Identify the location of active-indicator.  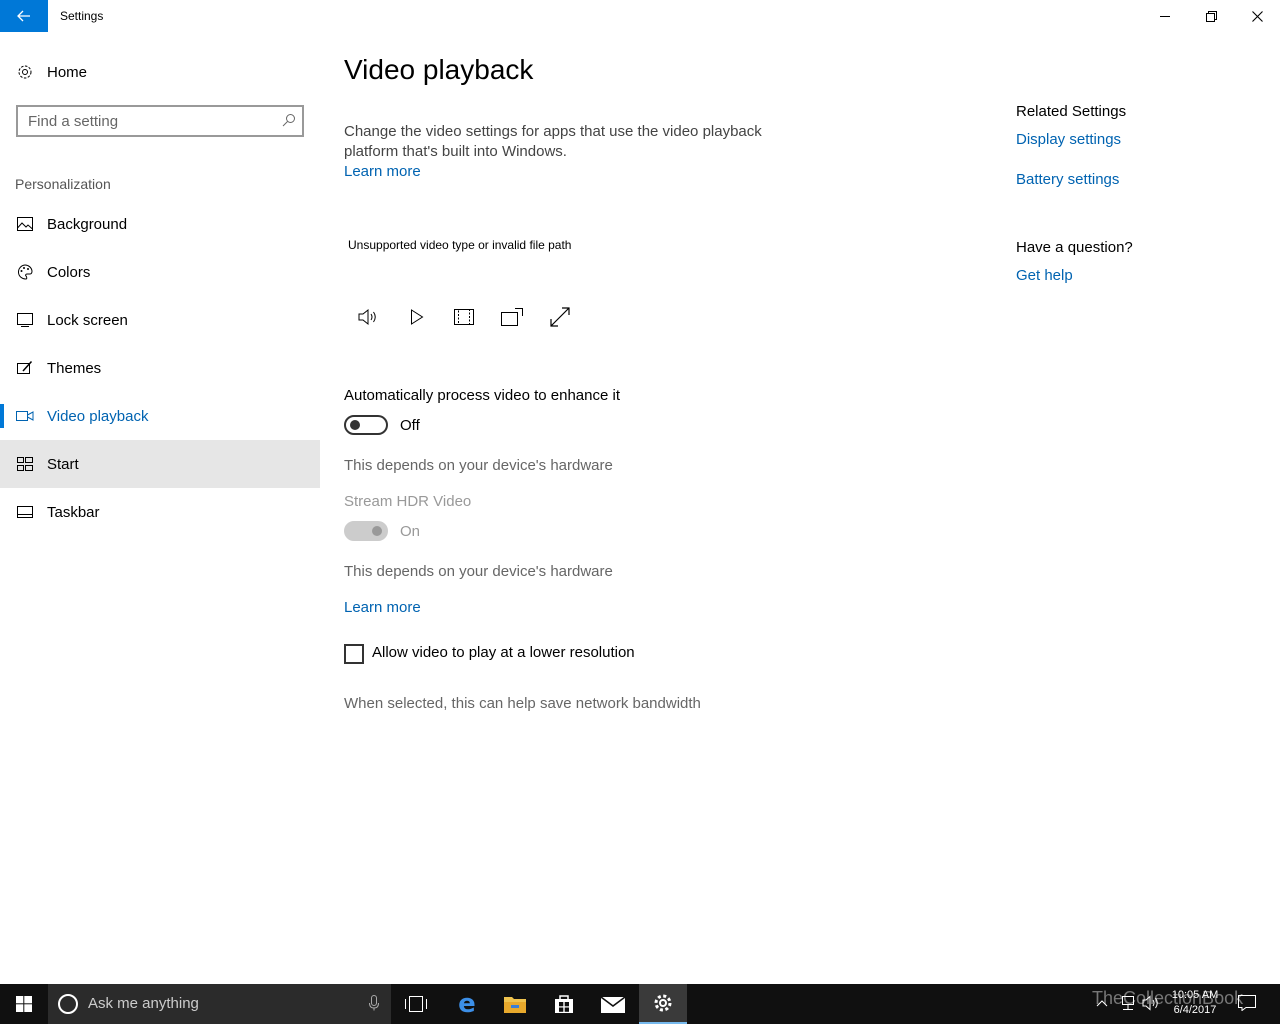
(2, 416).